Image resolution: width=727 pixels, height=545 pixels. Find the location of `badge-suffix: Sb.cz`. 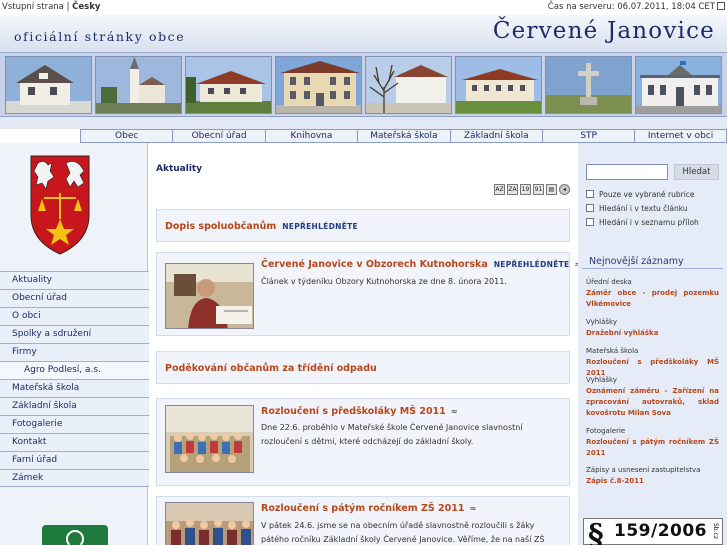

badge-suffix: Sb.cz is located at coordinates (715, 531).